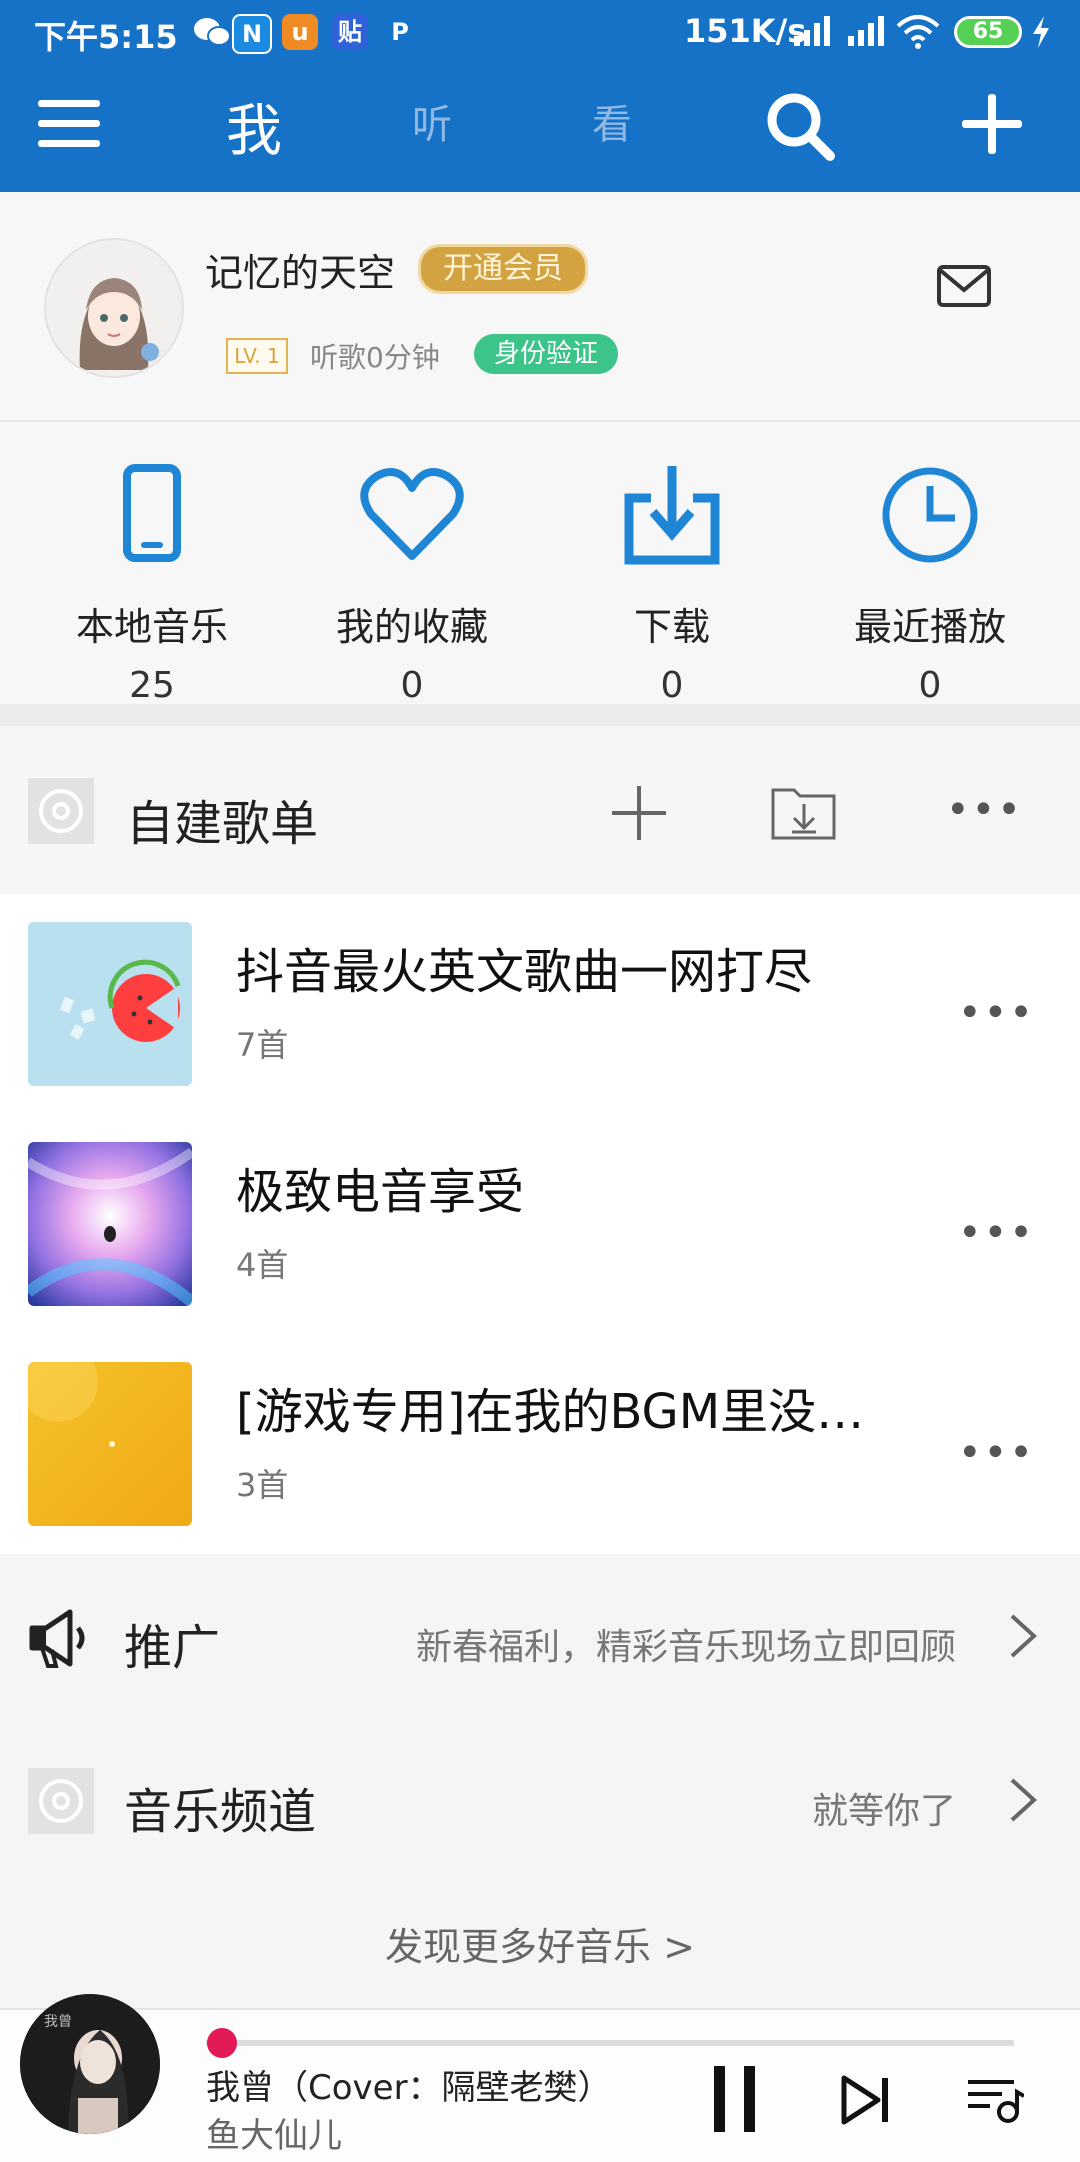  What do you see at coordinates (172, 1648) in the screenshot?
I see `promo-title: 推广` at bounding box center [172, 1648].